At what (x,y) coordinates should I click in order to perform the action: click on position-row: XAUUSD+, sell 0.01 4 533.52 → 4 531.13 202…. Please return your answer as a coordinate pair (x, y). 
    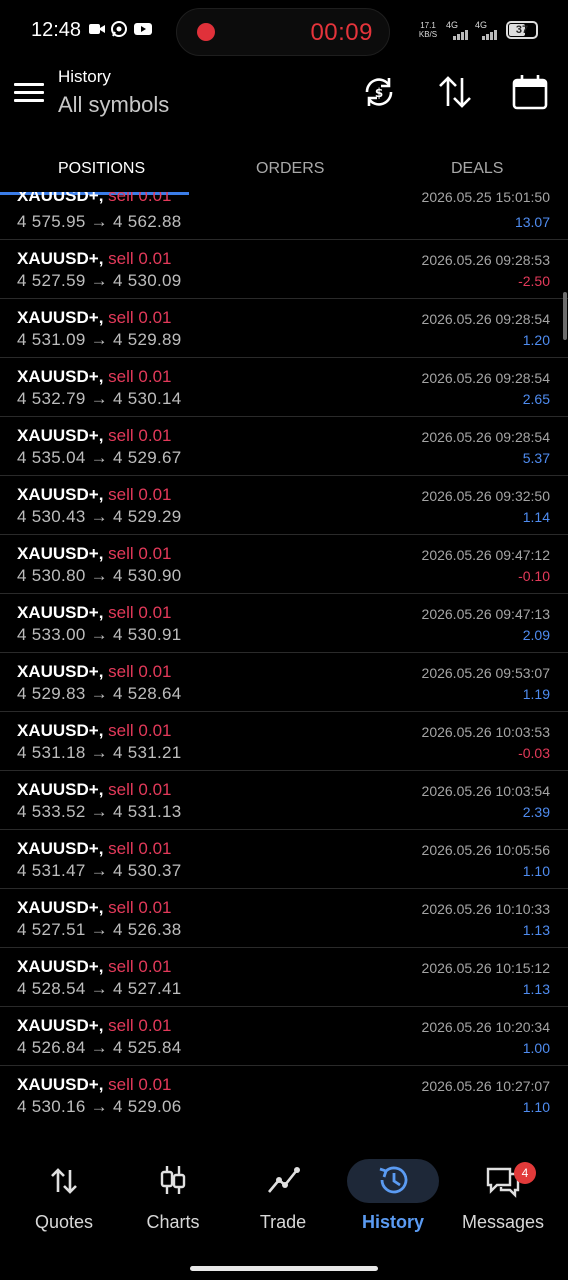
    Looking at the image, I should click on (284, 800).